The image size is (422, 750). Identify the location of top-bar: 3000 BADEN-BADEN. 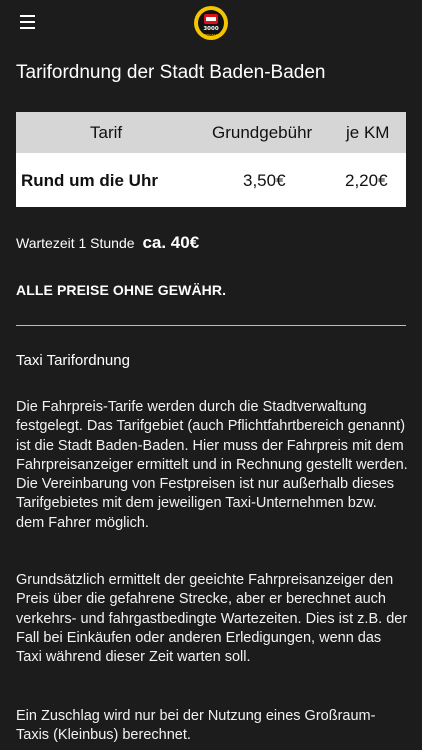
(211, 24).